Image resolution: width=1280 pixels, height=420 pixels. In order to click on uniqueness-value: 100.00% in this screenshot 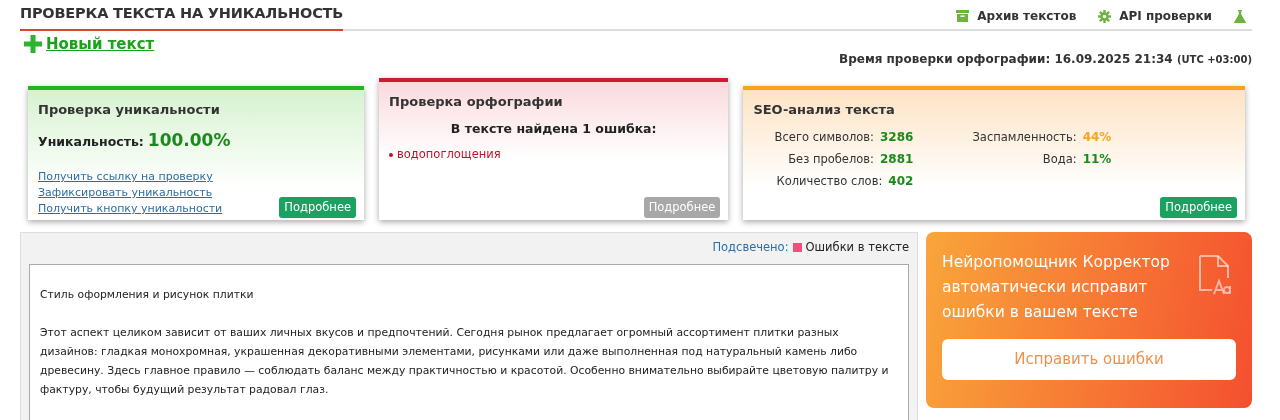, I will do `click(189, 140)`.